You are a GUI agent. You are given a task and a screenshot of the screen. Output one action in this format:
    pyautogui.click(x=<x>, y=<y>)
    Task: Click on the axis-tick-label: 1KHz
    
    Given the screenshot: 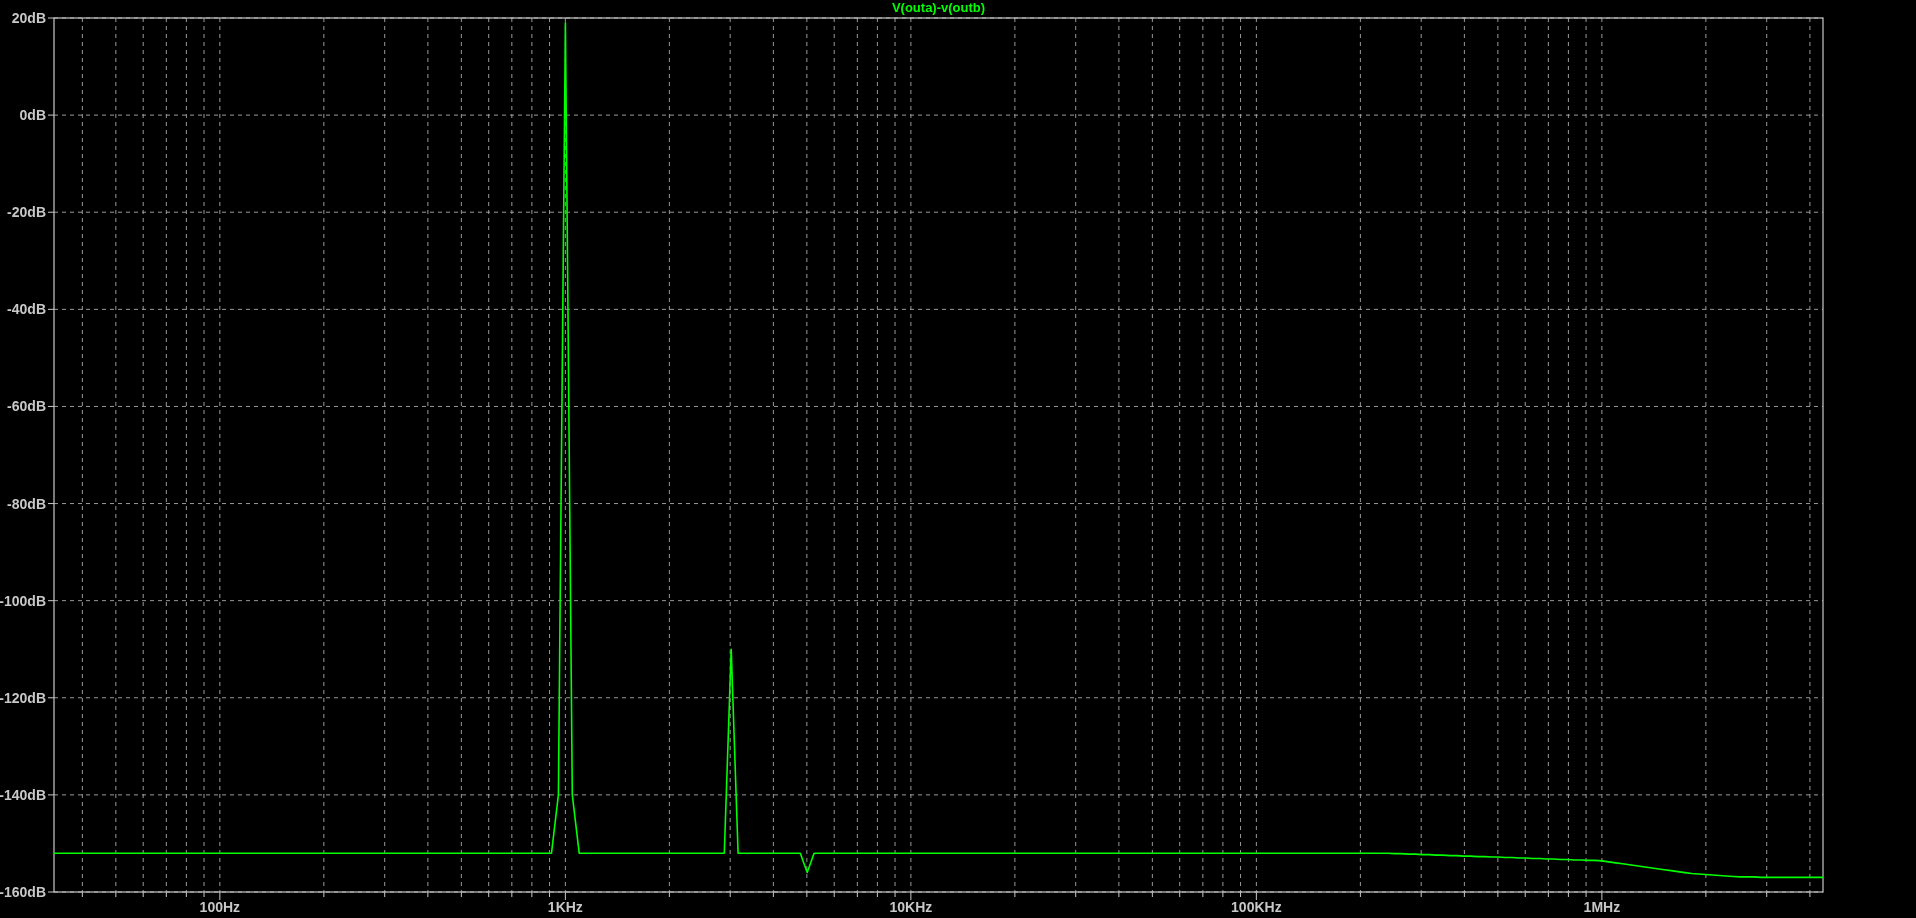 What is the action you would take?
    pyautogui.click(x=565, y=907)
    